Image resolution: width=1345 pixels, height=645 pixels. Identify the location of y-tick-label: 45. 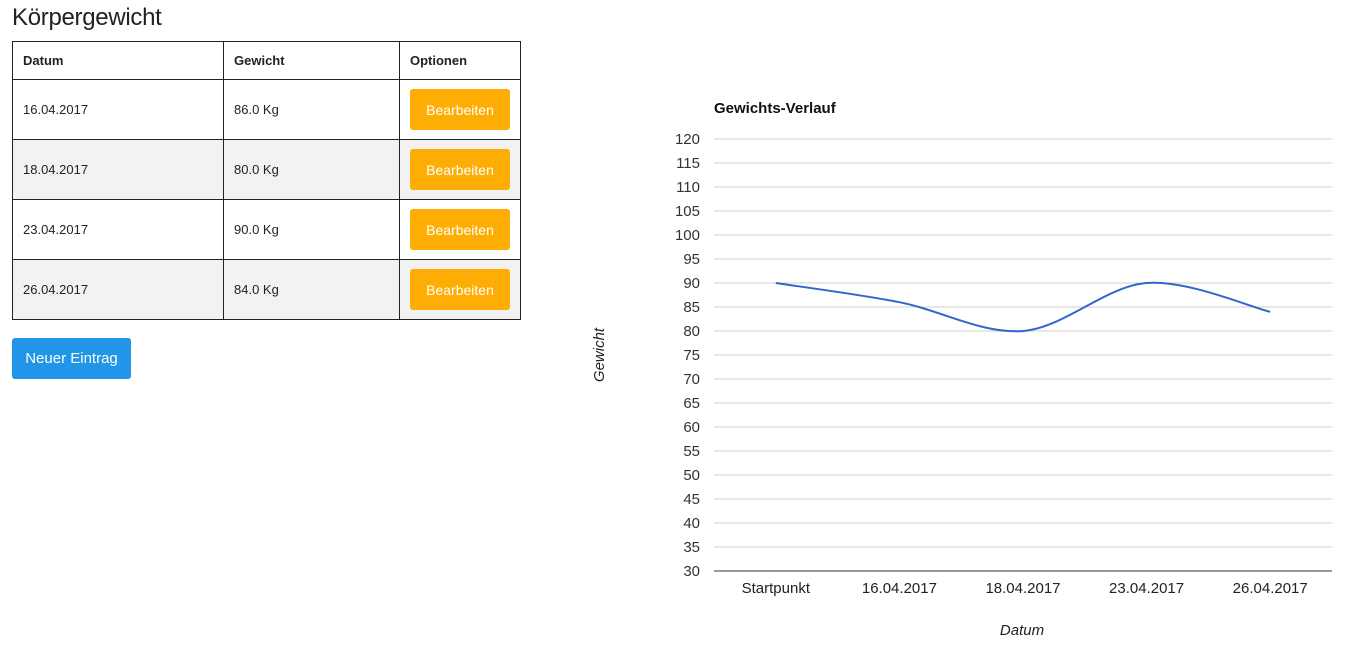
(691, 499).